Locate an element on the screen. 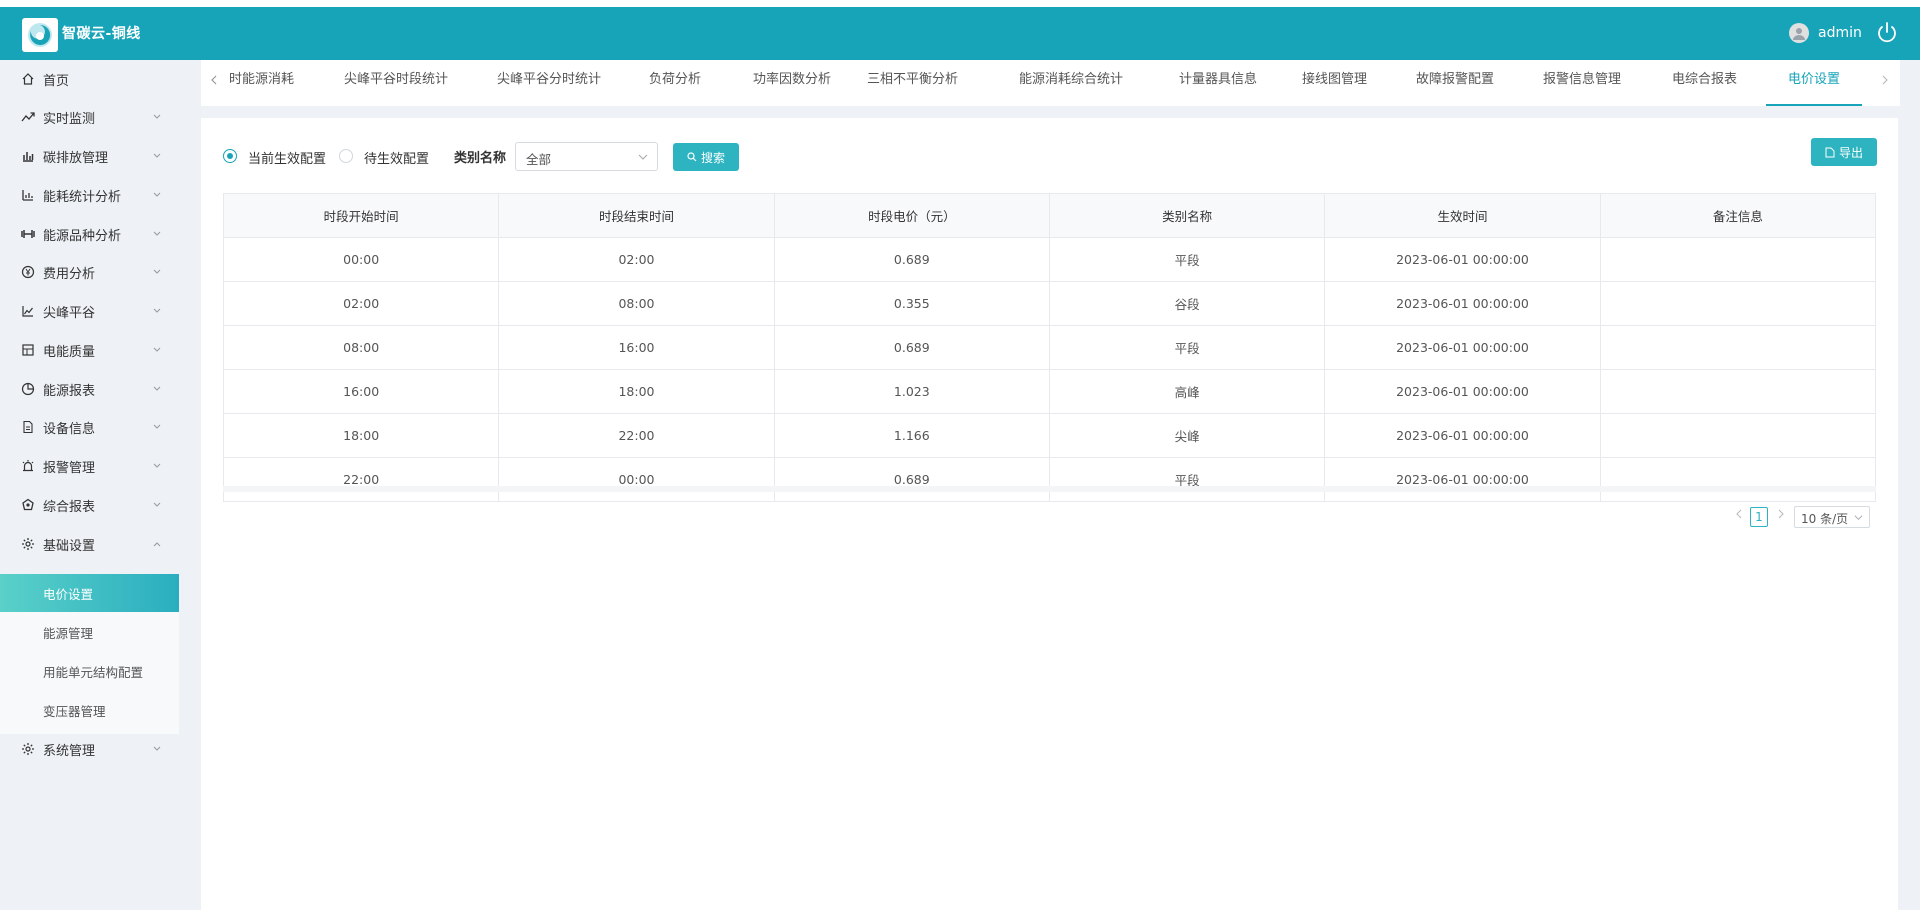  trend-icon is located at coordinates (28, 117).